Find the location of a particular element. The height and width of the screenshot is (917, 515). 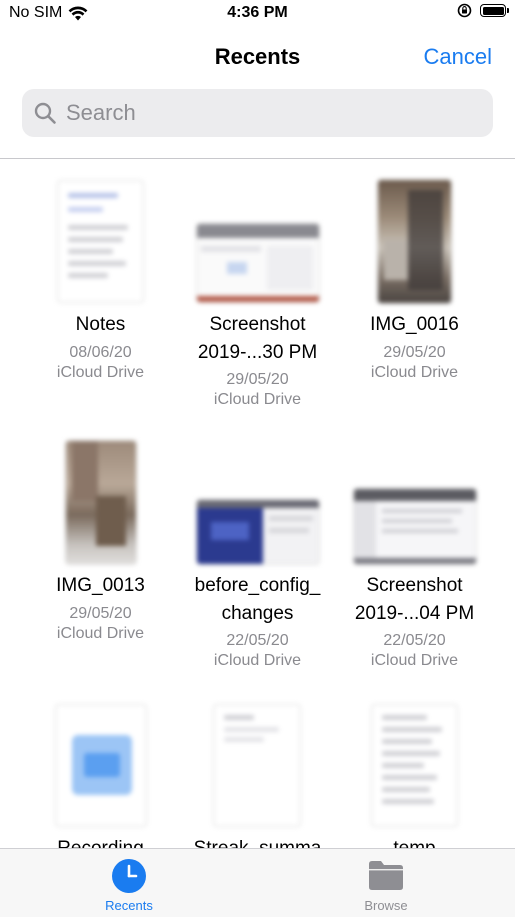

tab-label: Recents is located at coordinates (129, 905).